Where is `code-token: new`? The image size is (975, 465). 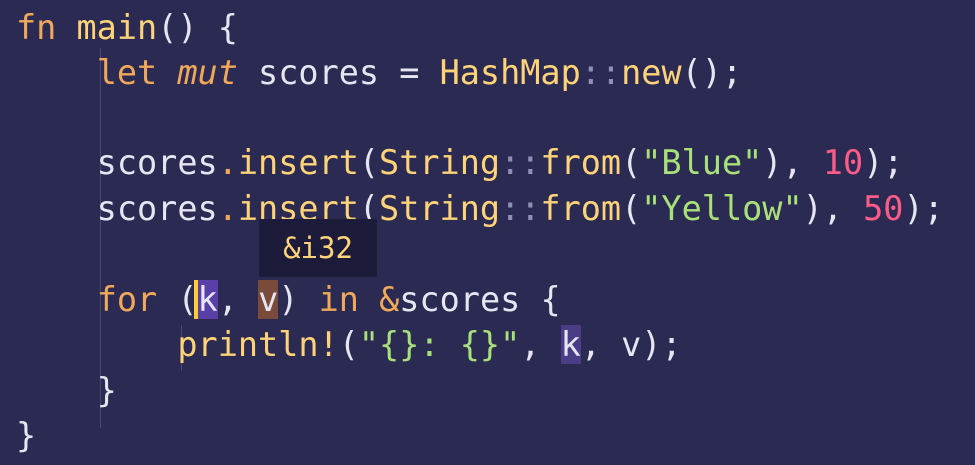
code-token: new is located at coordinates (651, 72).